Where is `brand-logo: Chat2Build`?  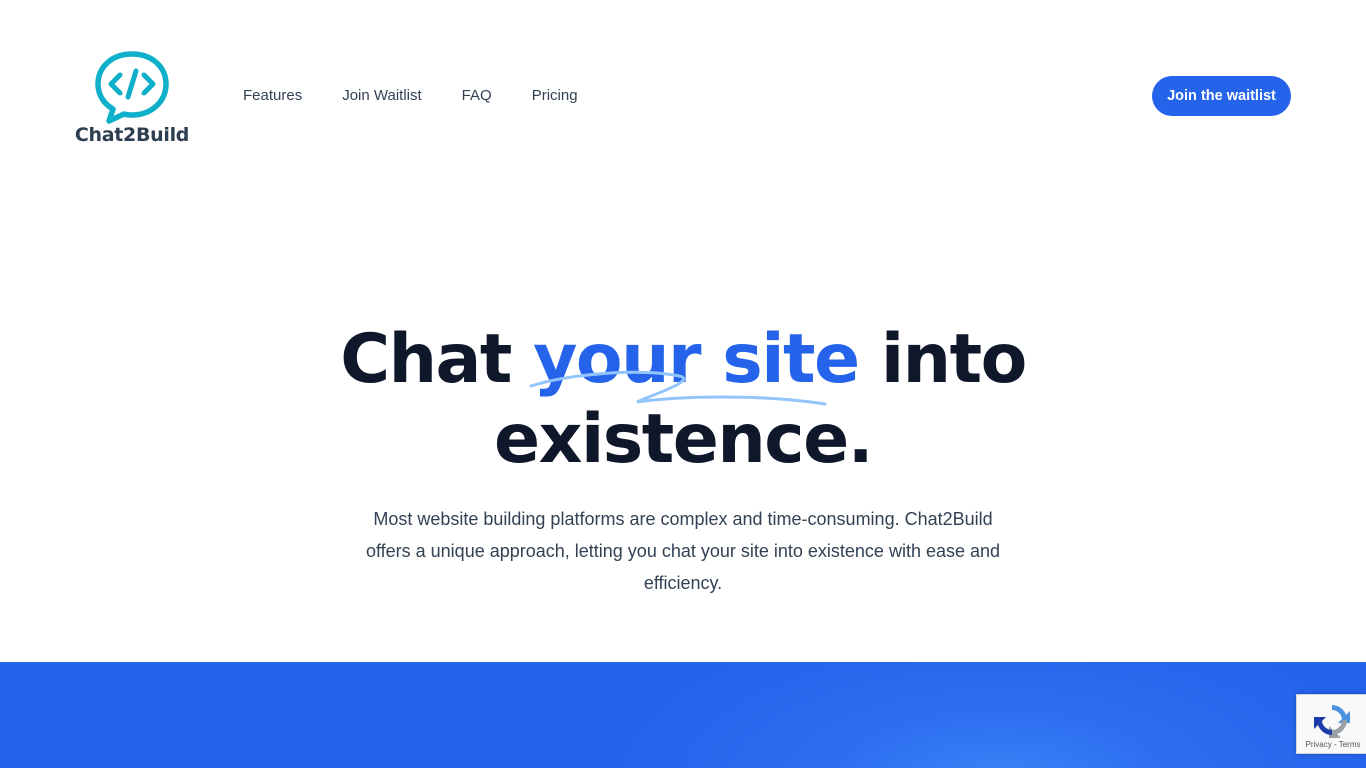 brand-logo: Chat2Build is located at coordinates (132, 100).